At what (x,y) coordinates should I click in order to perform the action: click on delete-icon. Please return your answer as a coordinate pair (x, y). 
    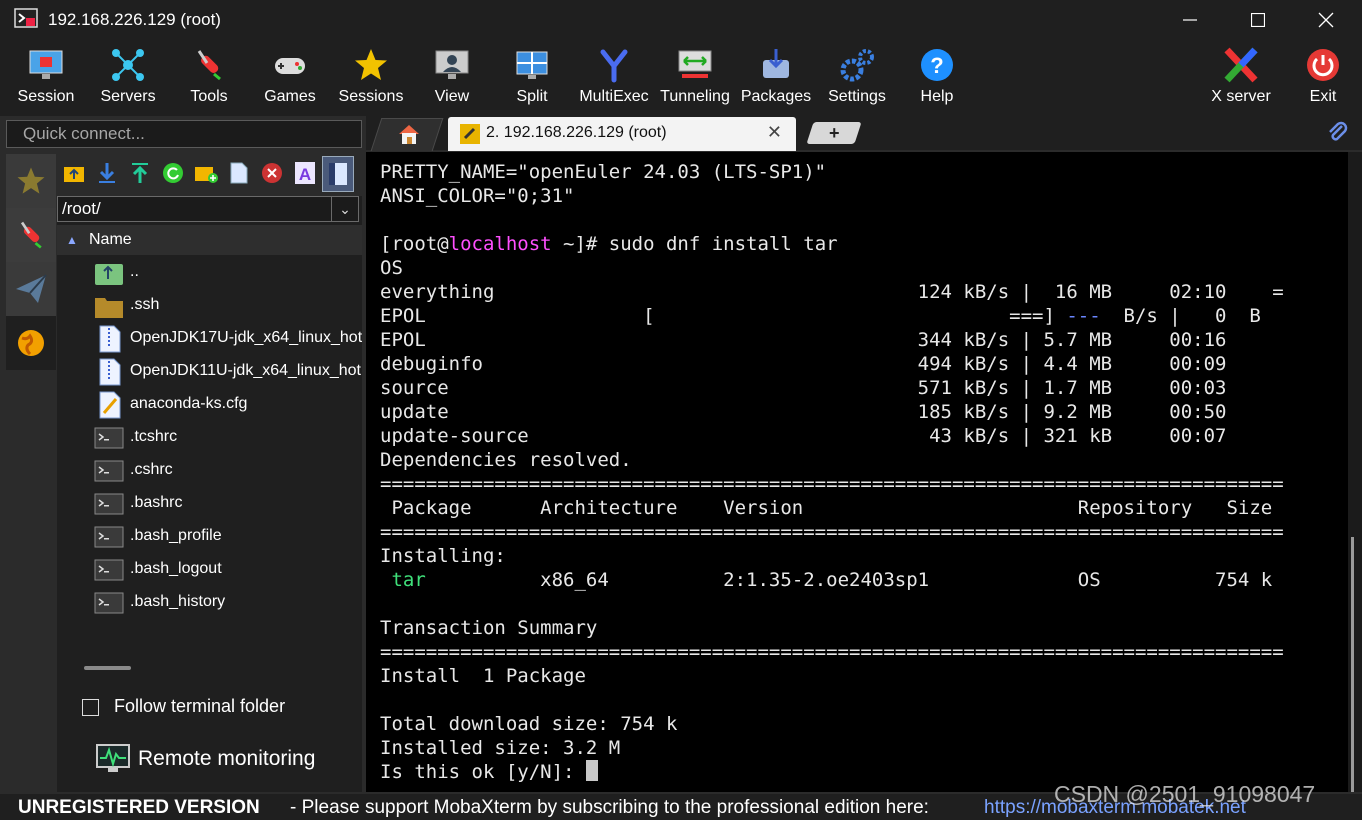
    Looking at the image, I should click on (272, 173).